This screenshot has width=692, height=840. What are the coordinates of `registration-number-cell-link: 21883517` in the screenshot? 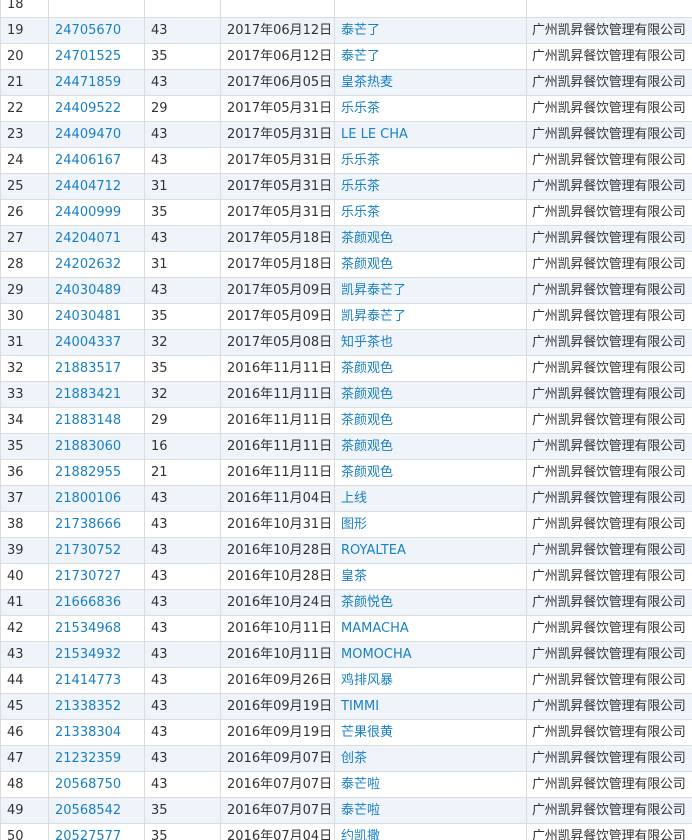 It's located at (88, 368).